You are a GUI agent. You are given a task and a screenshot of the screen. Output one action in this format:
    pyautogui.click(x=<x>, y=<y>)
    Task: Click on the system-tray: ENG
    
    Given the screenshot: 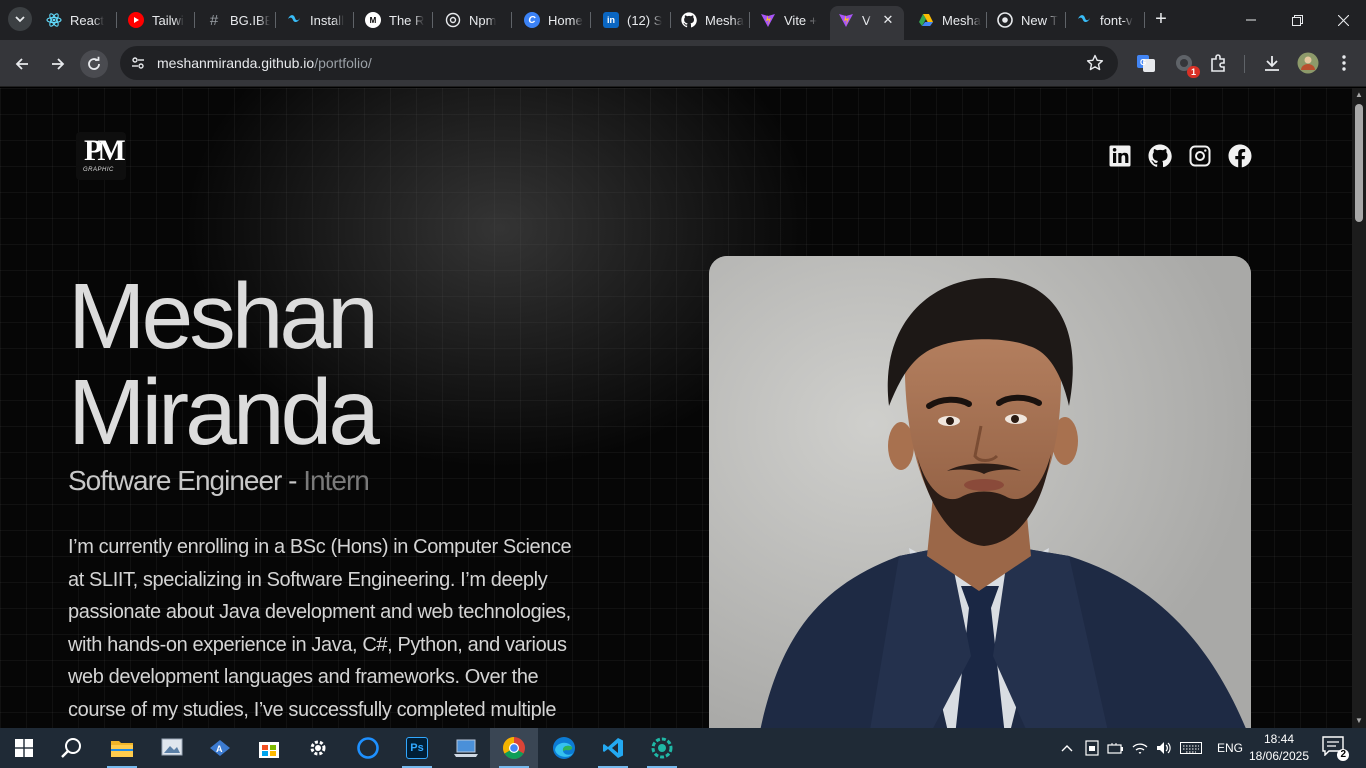 What is the action you would take?
    pyautogui.click(x=1154, y=748)
    